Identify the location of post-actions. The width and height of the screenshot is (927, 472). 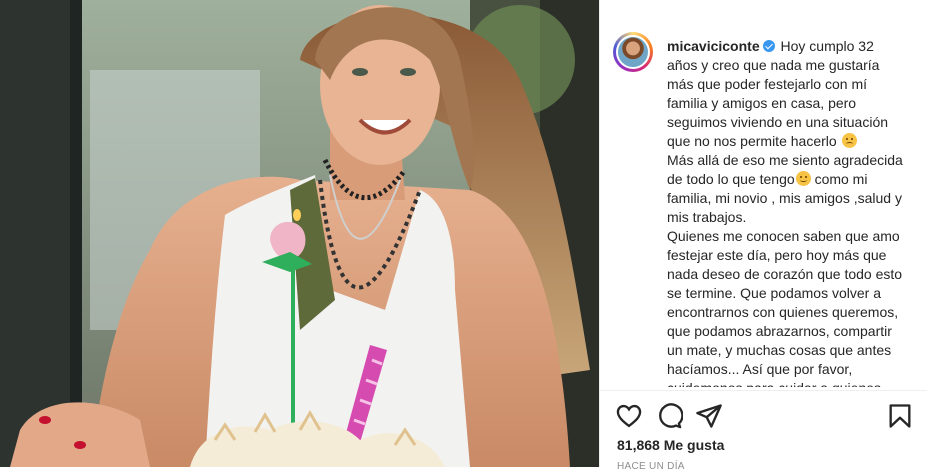
(763, 416).